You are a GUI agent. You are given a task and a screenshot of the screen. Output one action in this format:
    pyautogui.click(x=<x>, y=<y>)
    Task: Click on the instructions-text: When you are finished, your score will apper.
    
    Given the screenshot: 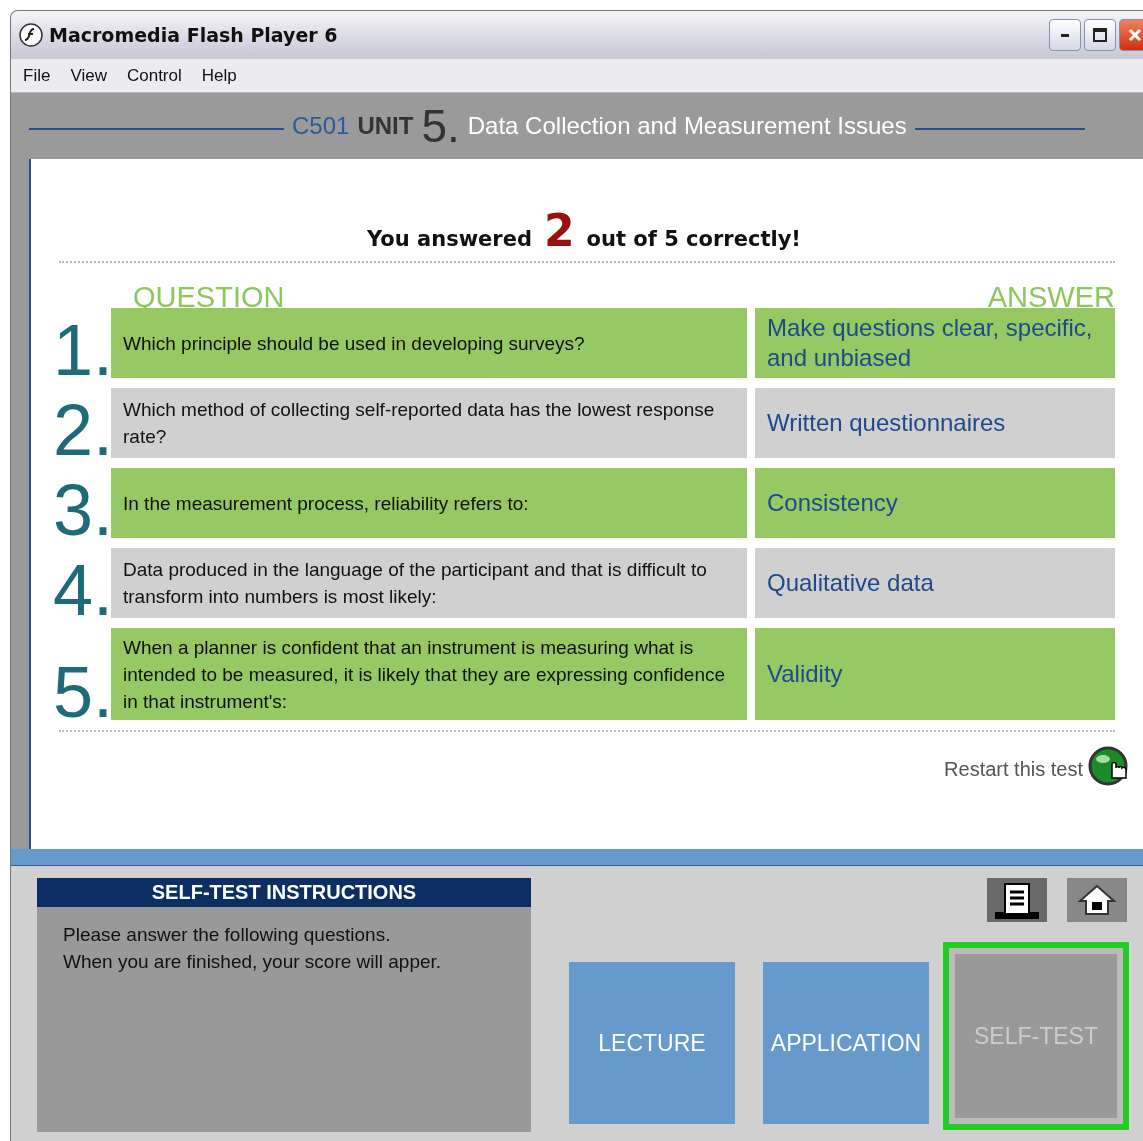 What is the action you would take?
    pyautogui.click(x=253, y=962)
    